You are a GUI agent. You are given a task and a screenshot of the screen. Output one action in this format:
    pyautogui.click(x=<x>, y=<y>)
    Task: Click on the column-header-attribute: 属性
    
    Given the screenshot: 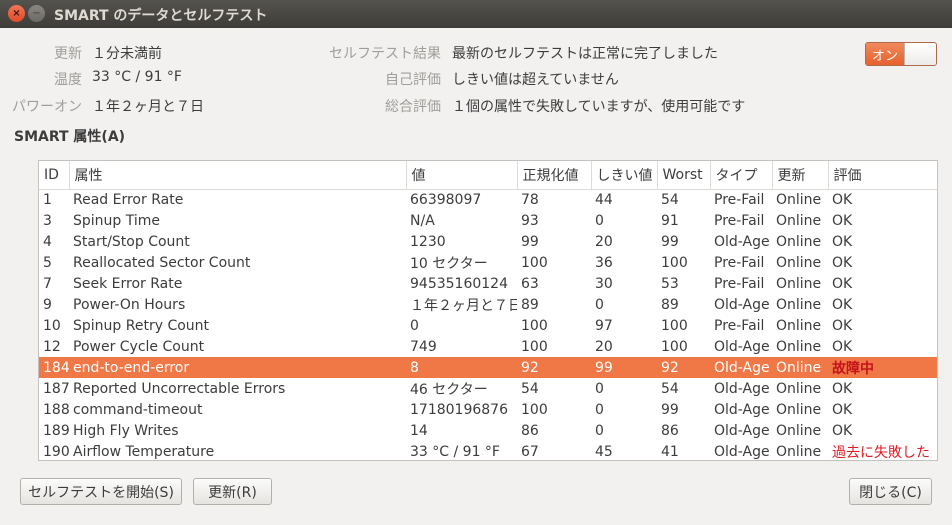 What is the action you would take?
    pyautogui.click(x=238, y=175)
    